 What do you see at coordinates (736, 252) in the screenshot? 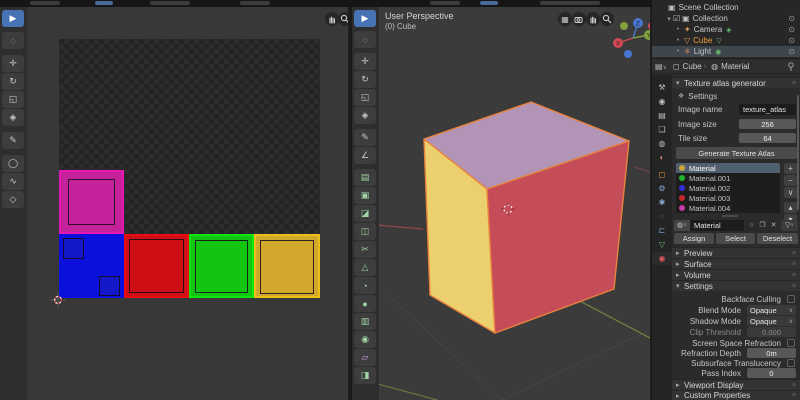
I see `preview-panel-header: ▸ Preview ≡` at bounding box center [736, 252].